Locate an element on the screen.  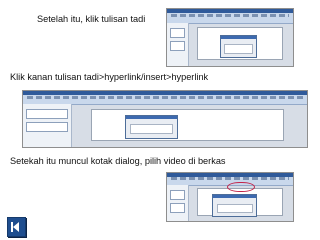
previous-slide-button is located at coordinates (16, 227).